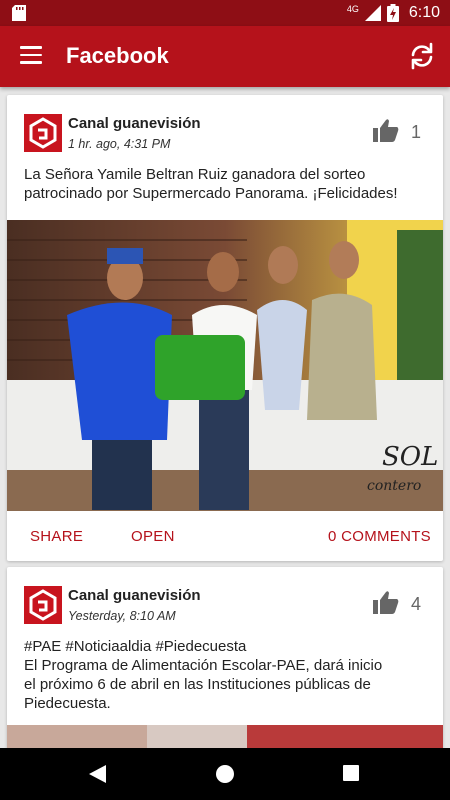 The width and height of the screenshot is (450, 800). I want to click on app-bar: Facebook, so click(225, 56).